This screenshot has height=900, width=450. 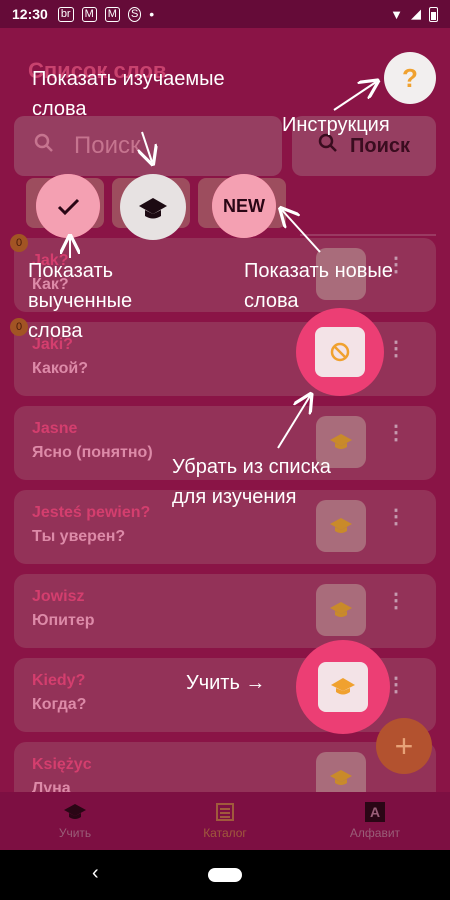 I want to click on nav-item-learn: Учить, so click(x=75, y=821).